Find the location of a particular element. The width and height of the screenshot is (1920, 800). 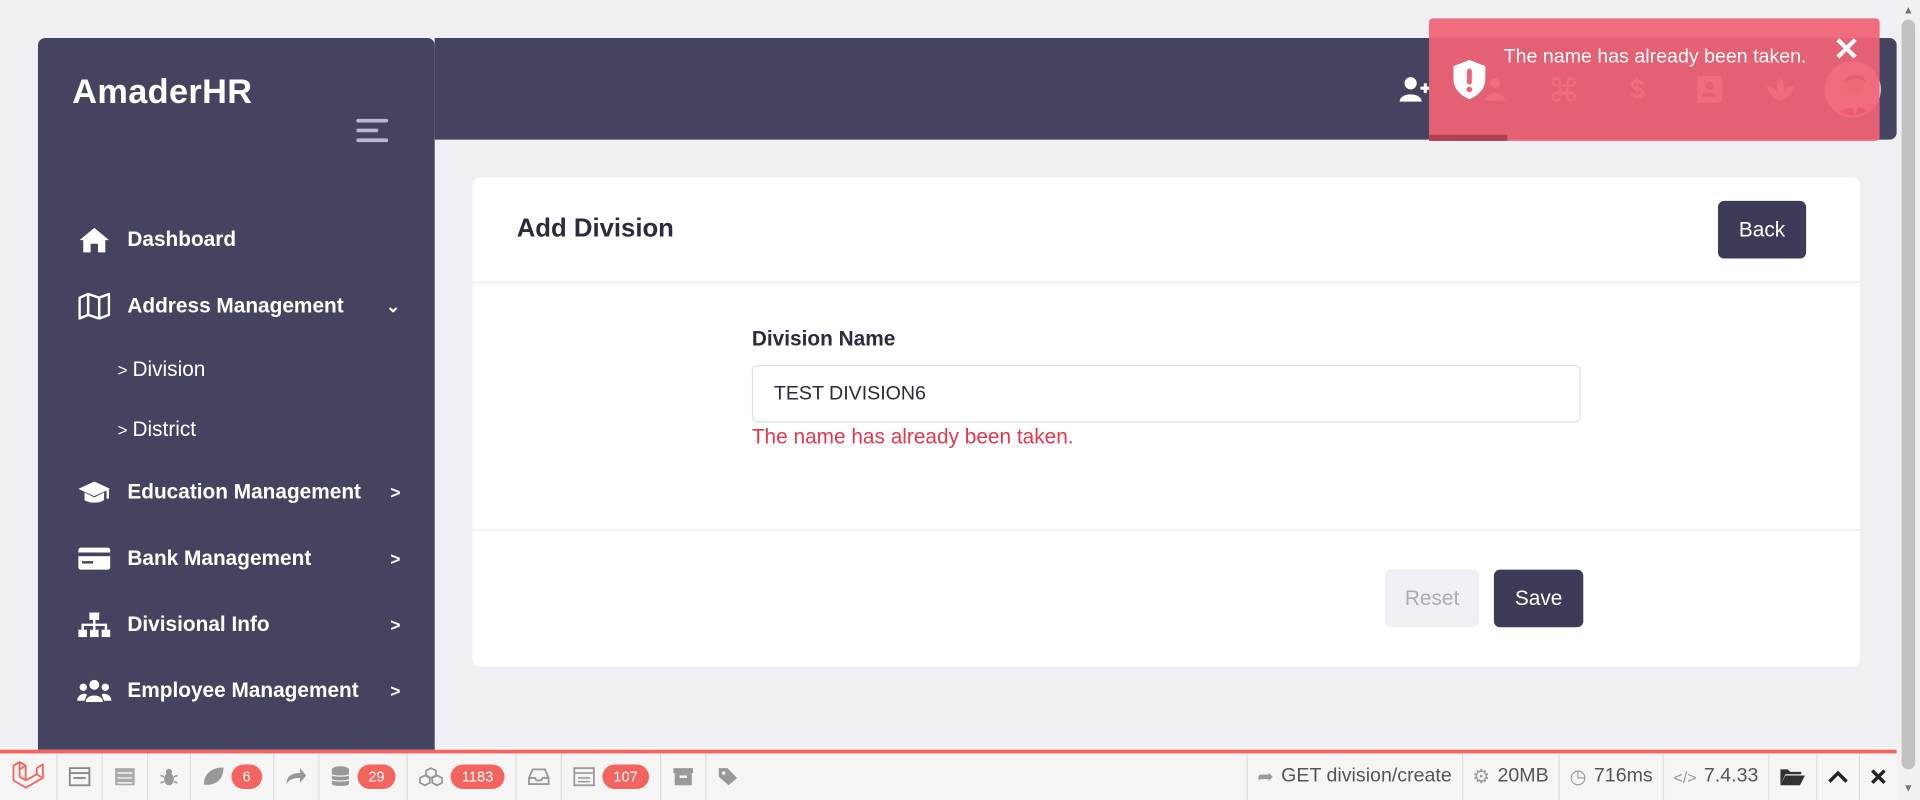

page-scrollbar: ▲ ▼ is located at coordinates (1908, 400).